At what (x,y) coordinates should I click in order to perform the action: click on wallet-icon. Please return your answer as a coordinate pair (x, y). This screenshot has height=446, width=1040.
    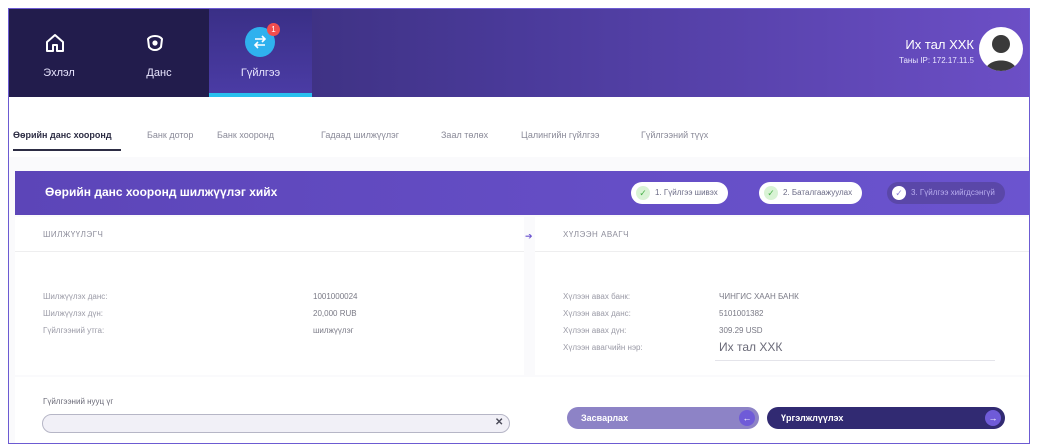
    Looking at the image, I should click on (155, 43).